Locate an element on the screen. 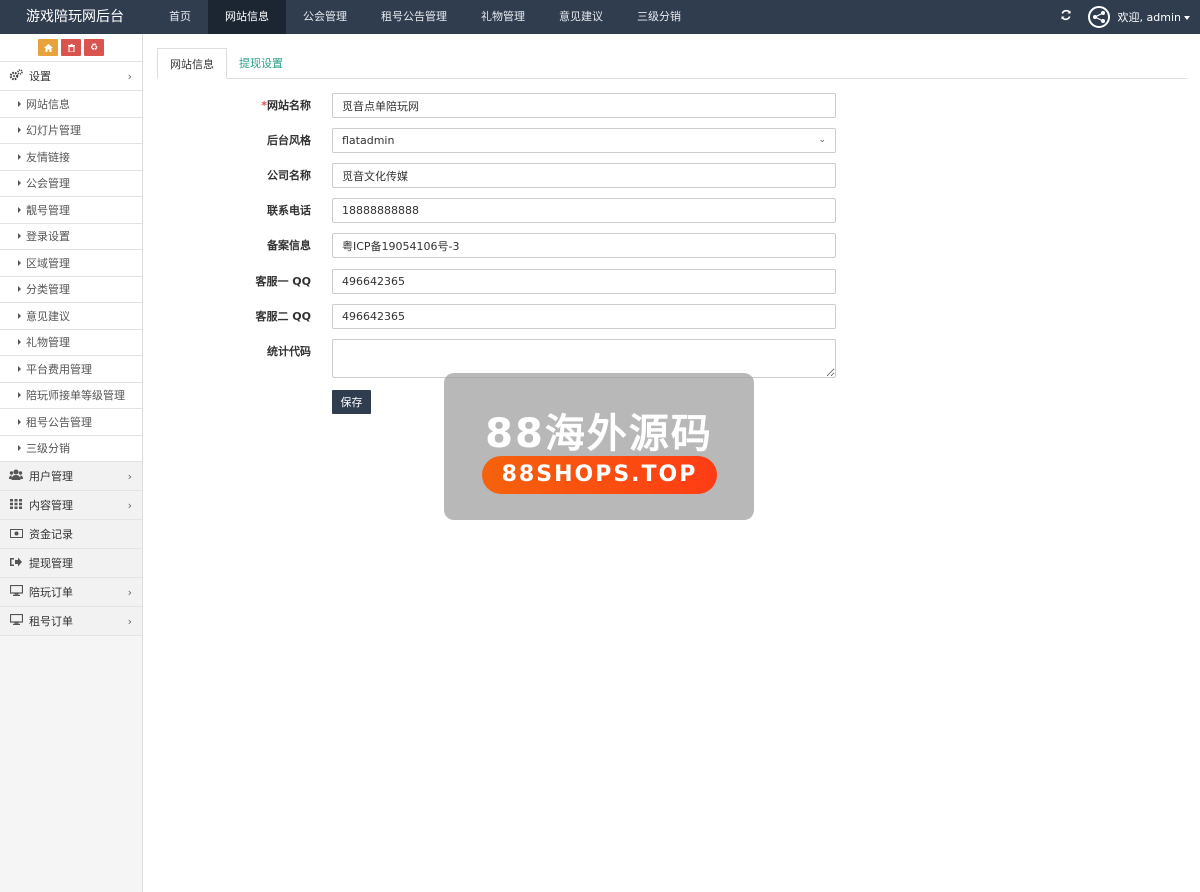  company-name-input is located at coordinates (584, 175).